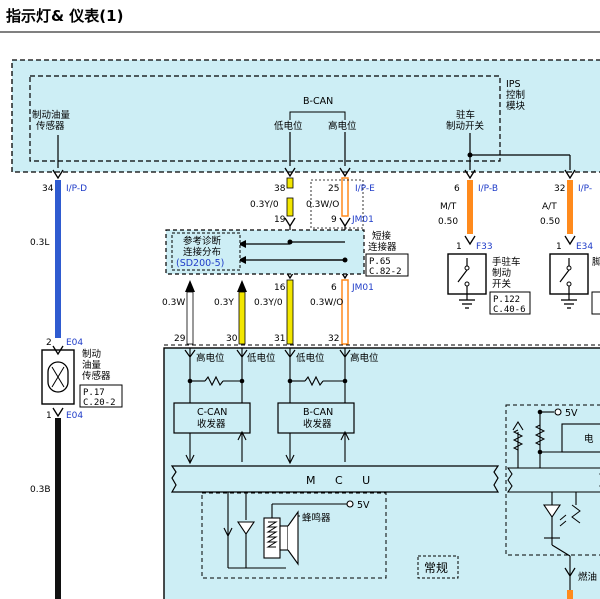 This screenshot has width=600, height=599. What do you see at coordinates (457, 189) in the screenshot?
I see `pin-6-ipb: 6` at bounding box center [457, 189].